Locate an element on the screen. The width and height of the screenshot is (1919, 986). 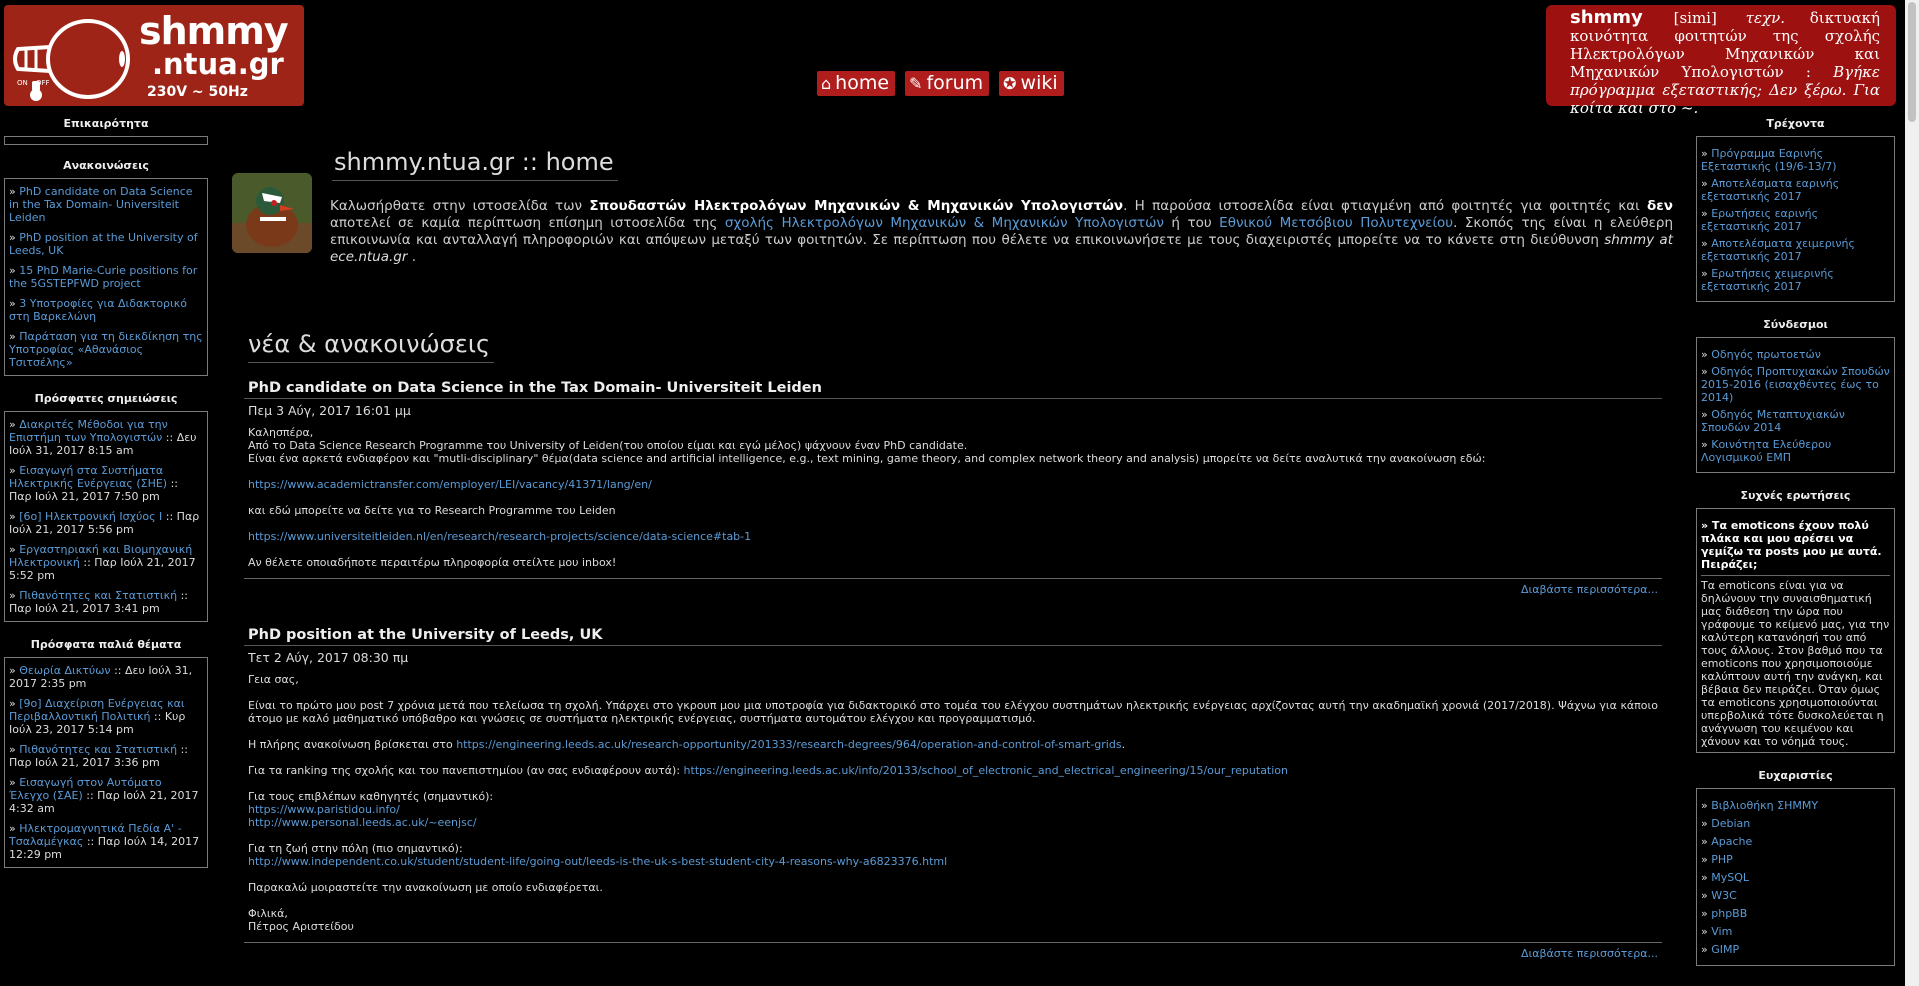
current-link: Ερωτήσεις εαρινής εξεταστικής 2017 is located at coordinates (1759, 220).